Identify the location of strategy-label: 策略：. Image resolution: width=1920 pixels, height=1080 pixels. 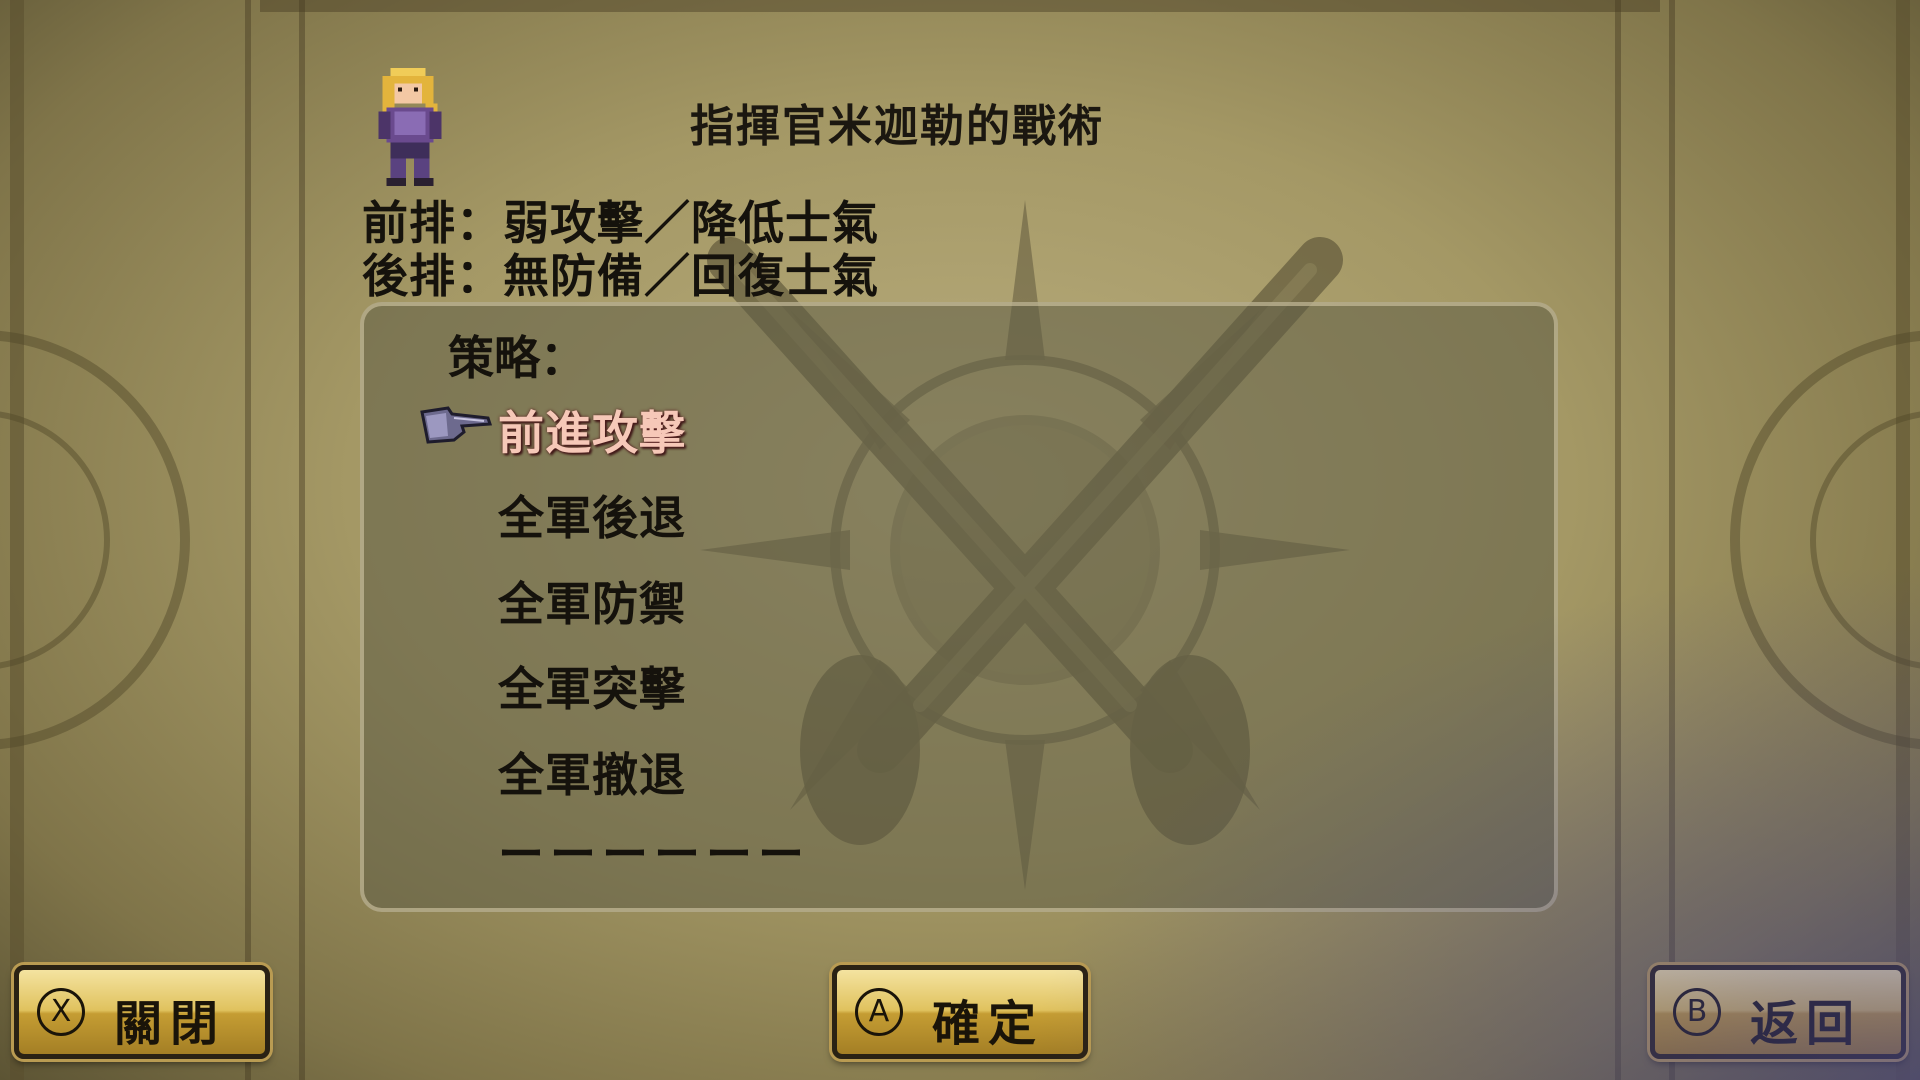
(517, 358).